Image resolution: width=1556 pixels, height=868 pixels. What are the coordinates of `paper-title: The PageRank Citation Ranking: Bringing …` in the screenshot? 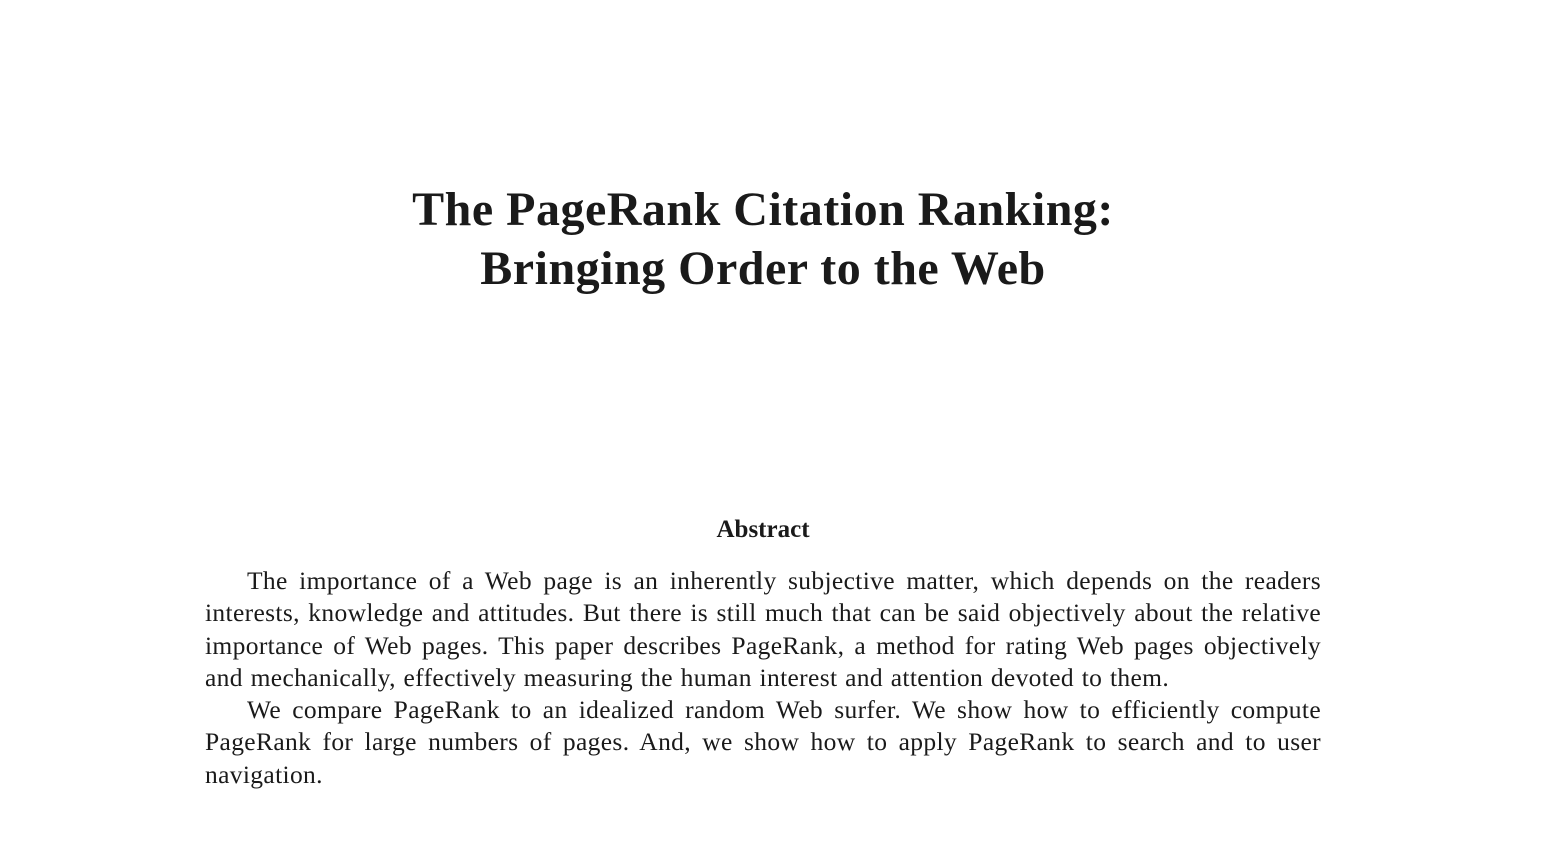 It's located at (763, 239).